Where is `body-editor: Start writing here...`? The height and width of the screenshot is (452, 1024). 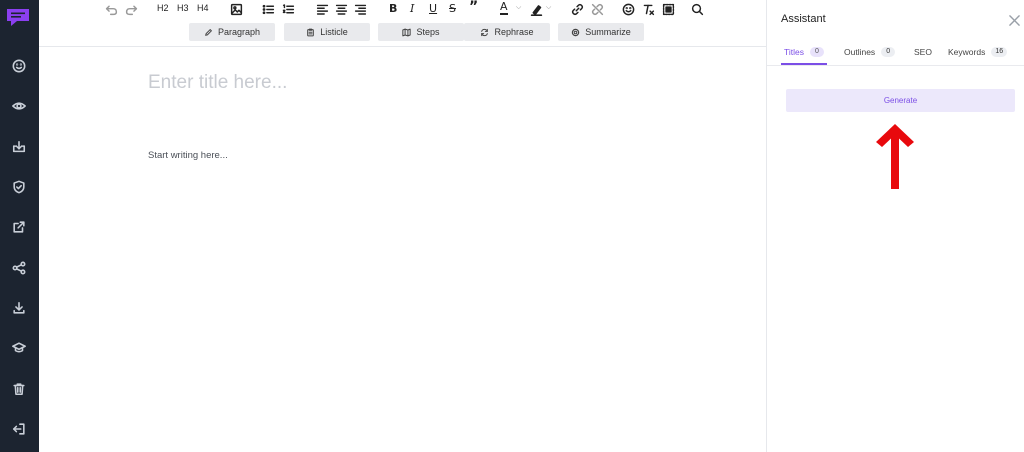 body-editor: Start writing here... is located at coordinates (188, 155).